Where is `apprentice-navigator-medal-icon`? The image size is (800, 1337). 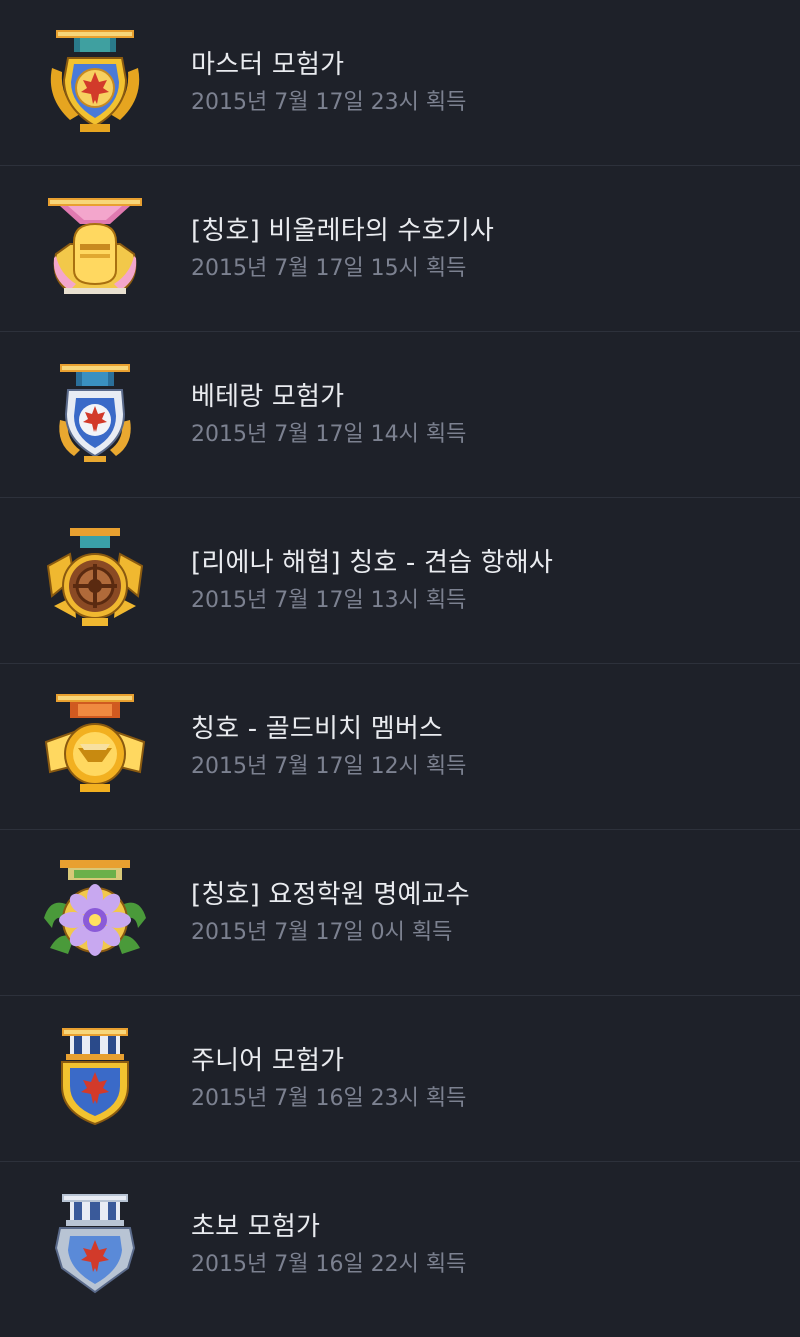
apprentice-navigator-medal-icon is located at coordinates (95, 581).